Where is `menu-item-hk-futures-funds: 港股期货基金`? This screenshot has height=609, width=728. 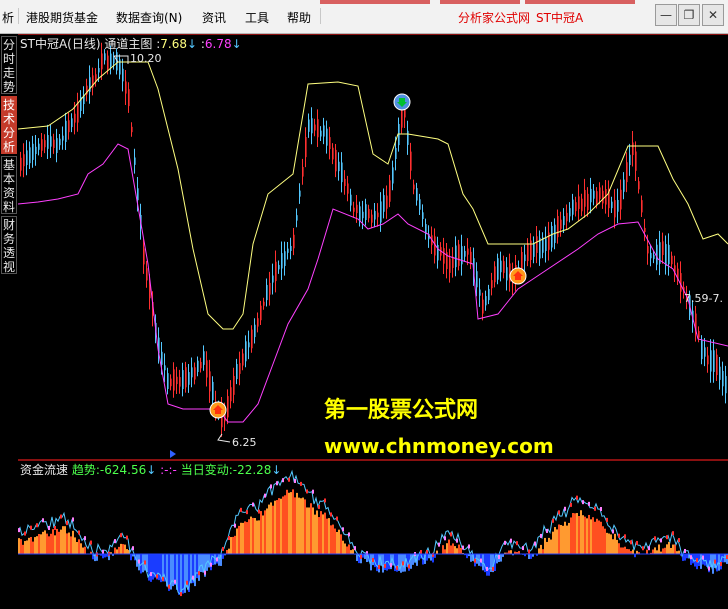
menu-item-hk-futures-funds: 港股期货基金 is located at coordinates (62, 17).